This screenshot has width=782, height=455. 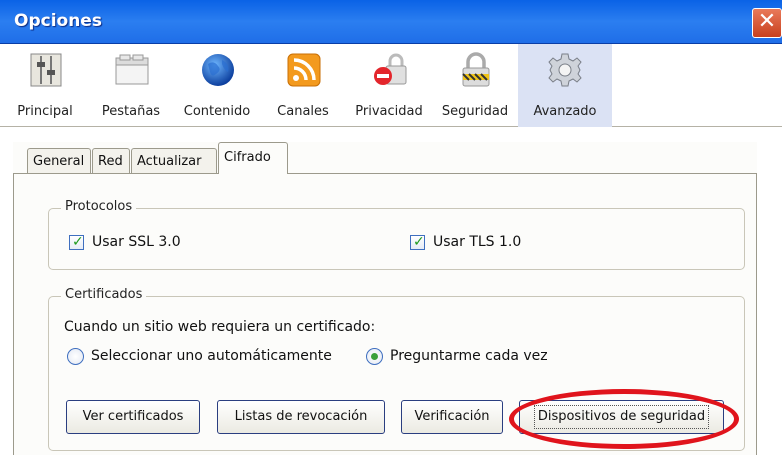 I want to click on toolbar-label: Seguridad, so click(x=475, y=111).